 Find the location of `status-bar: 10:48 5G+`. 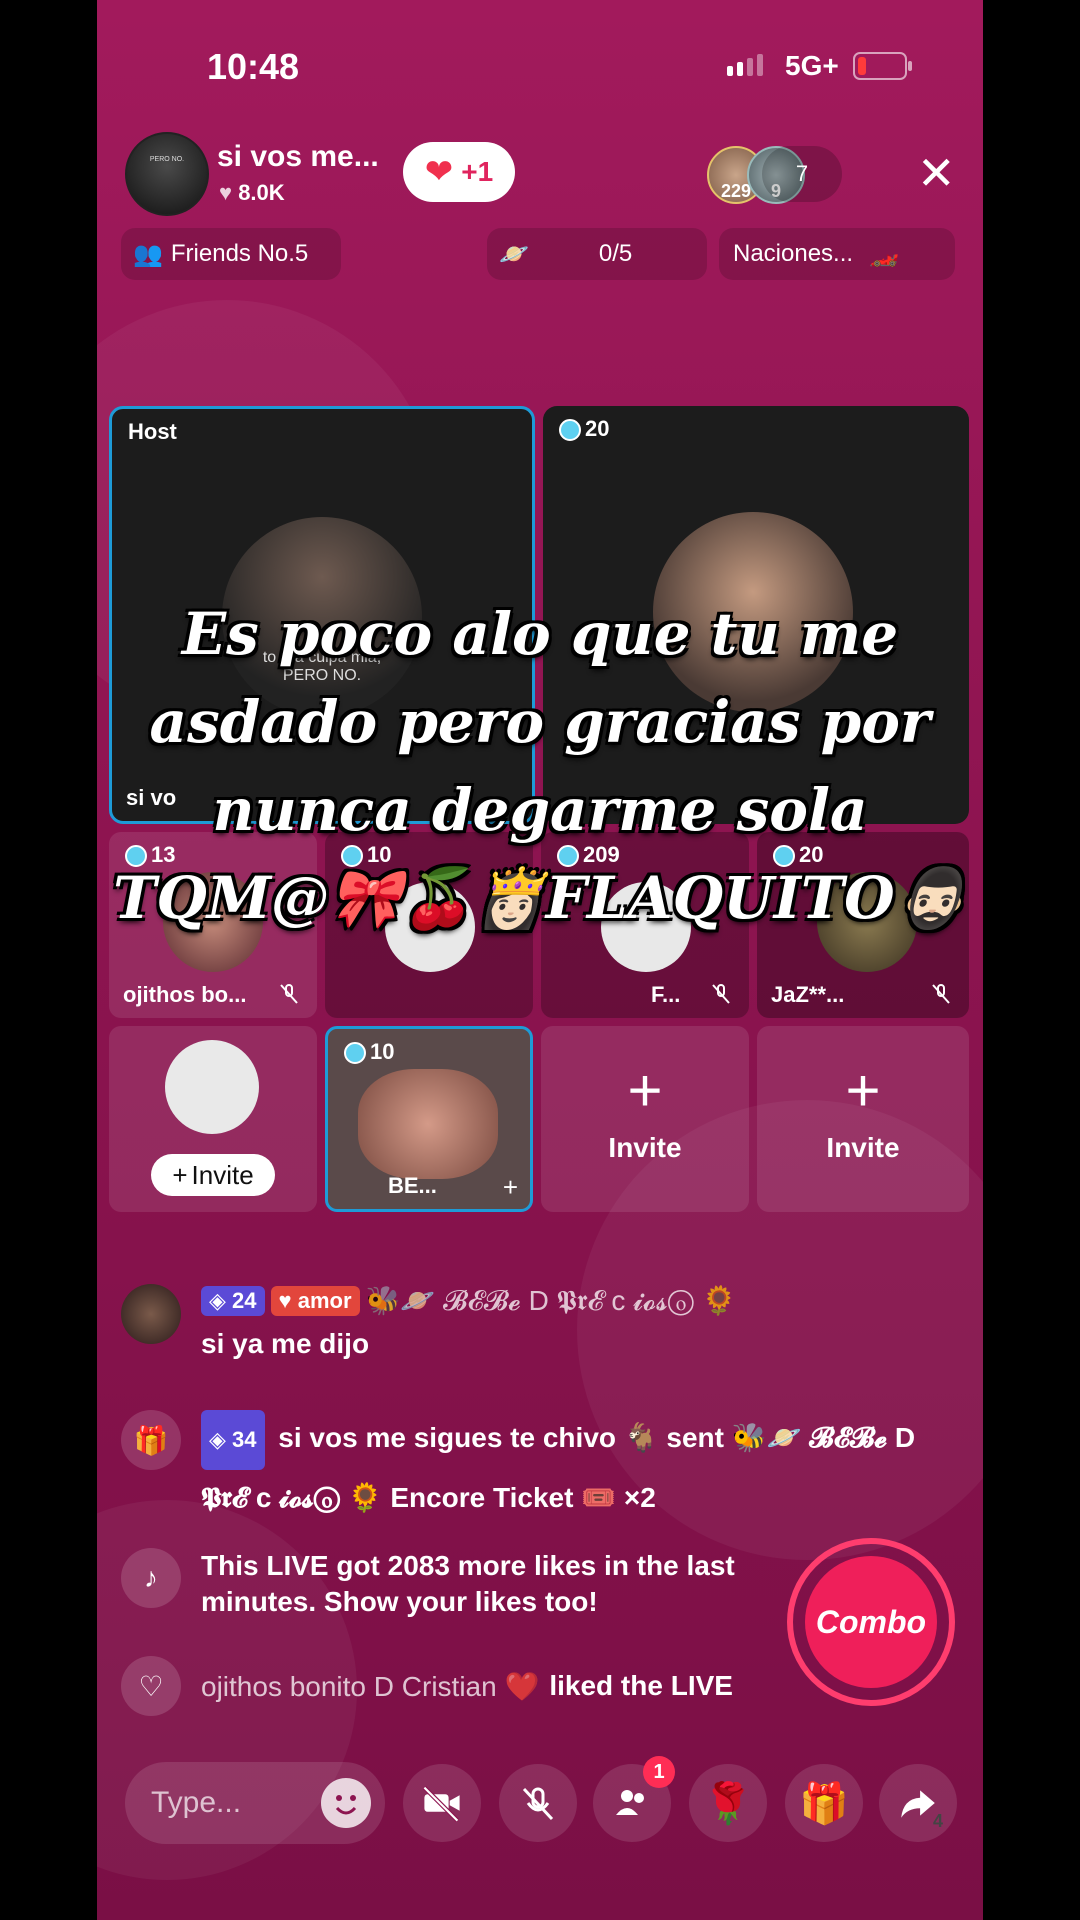

status-bar: 10:48 5G+ is located at coordinates (540, 65).